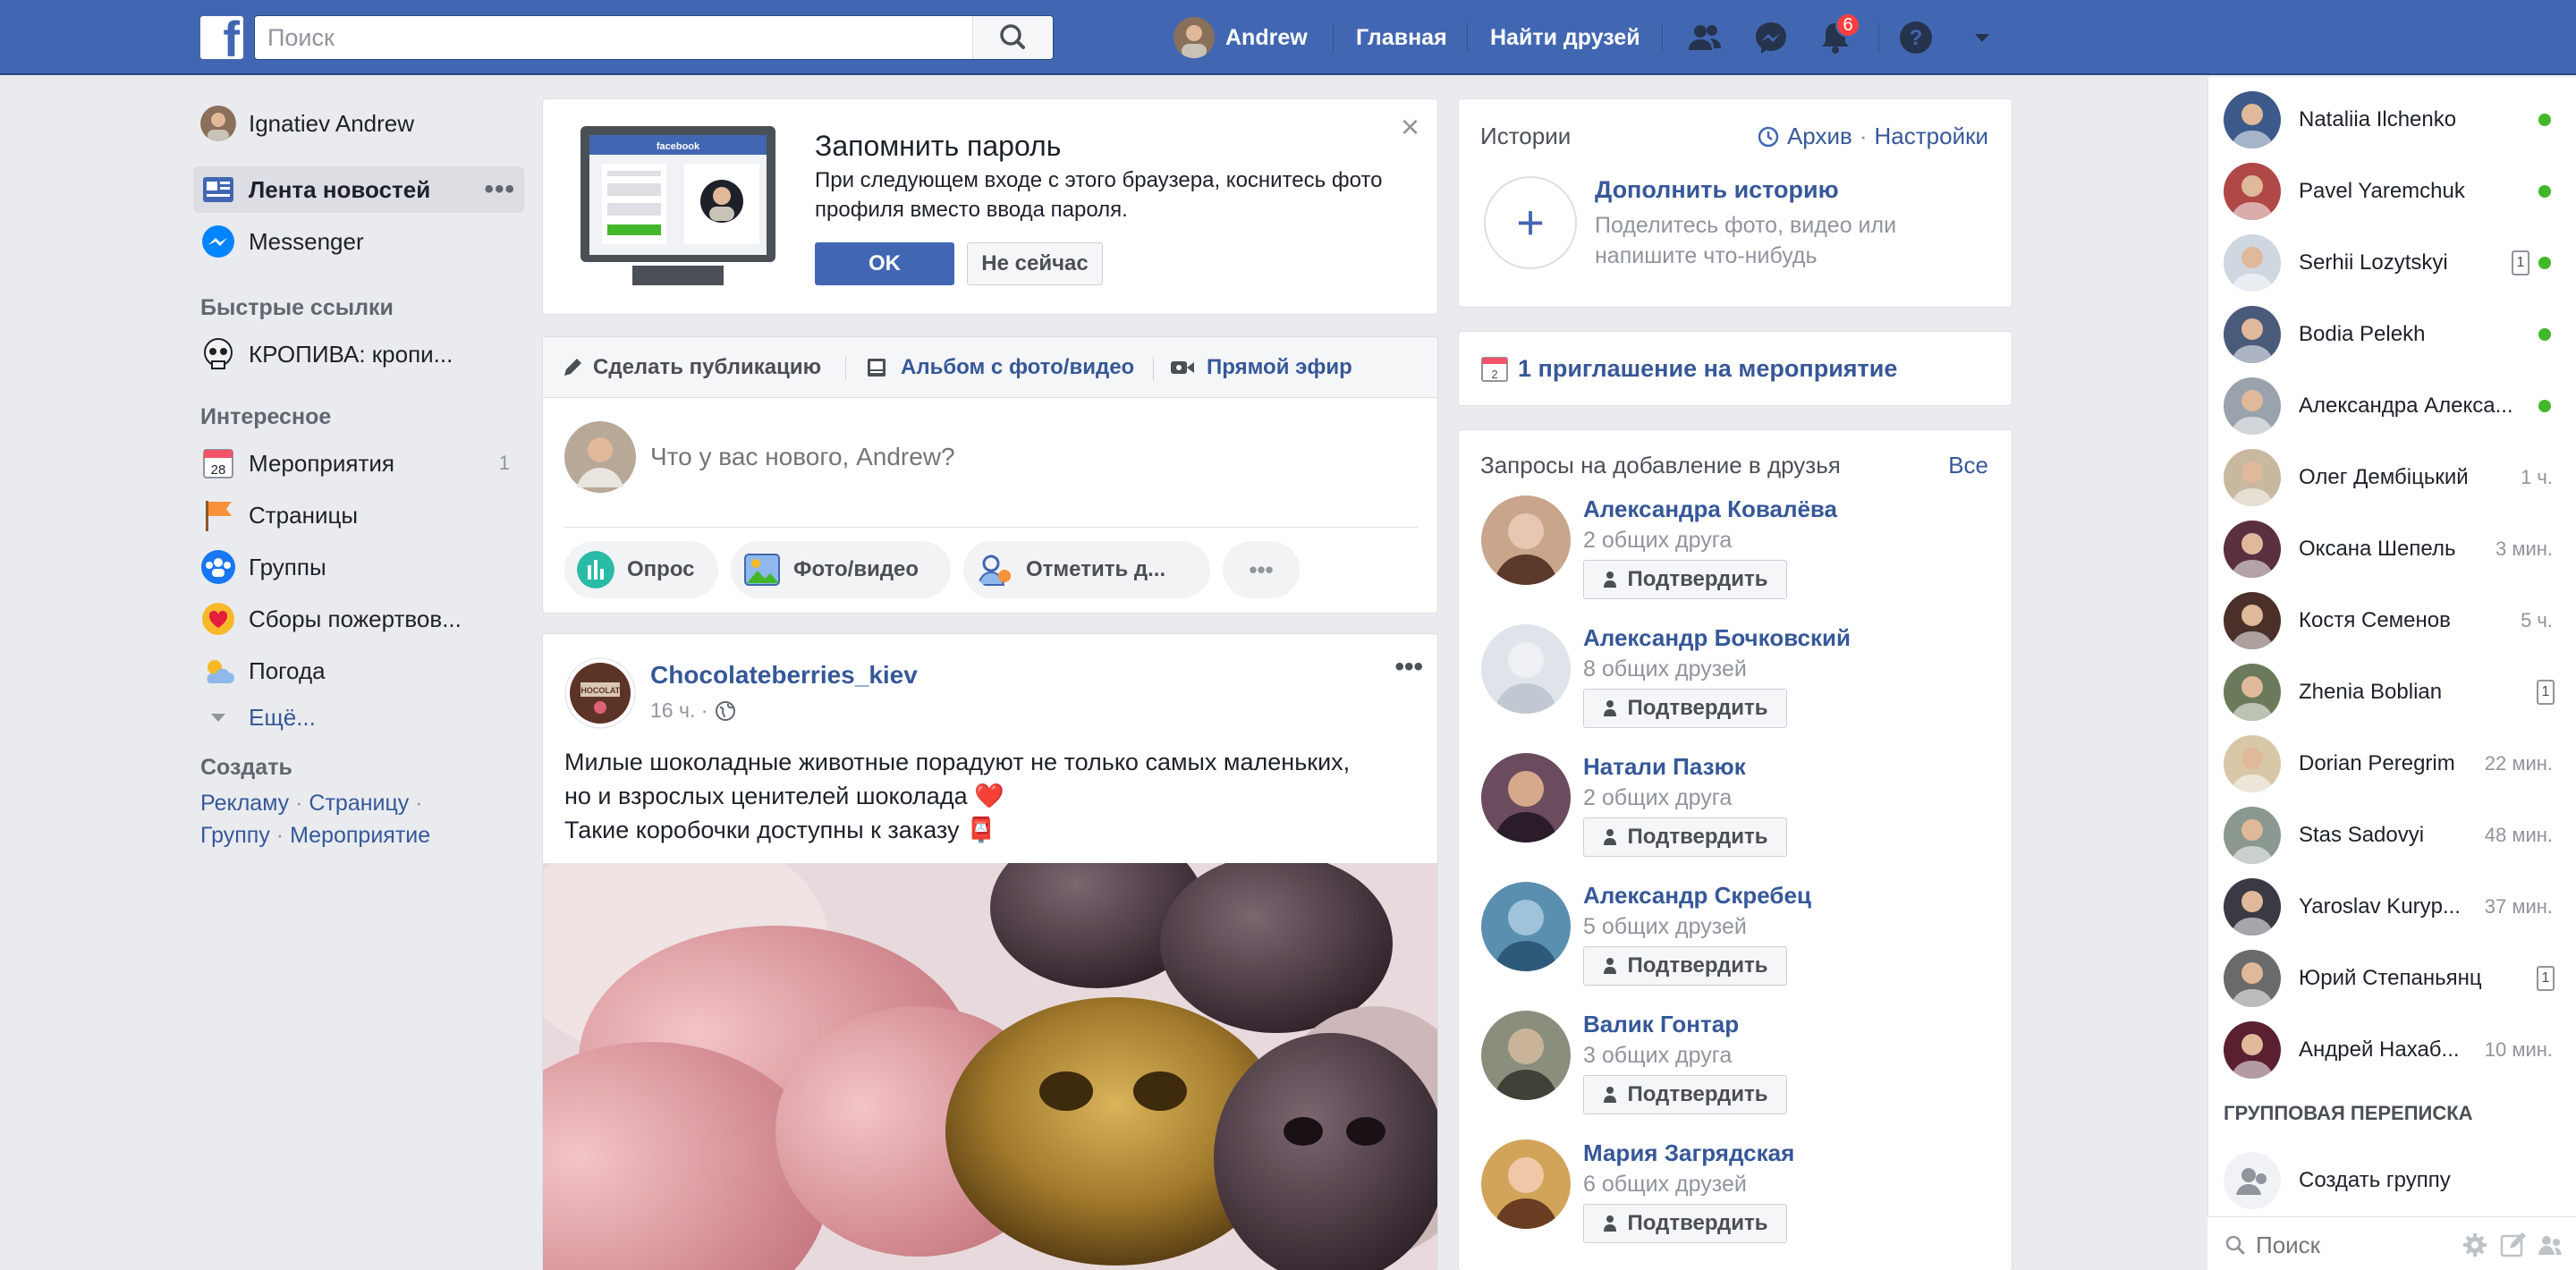 The height and width of the screenshot is (1270, 2576). Describe the element at coordinates (358, 464) in the screenshot. I see `sidebar-item-events: 28 Мероприятия 1` at that location.